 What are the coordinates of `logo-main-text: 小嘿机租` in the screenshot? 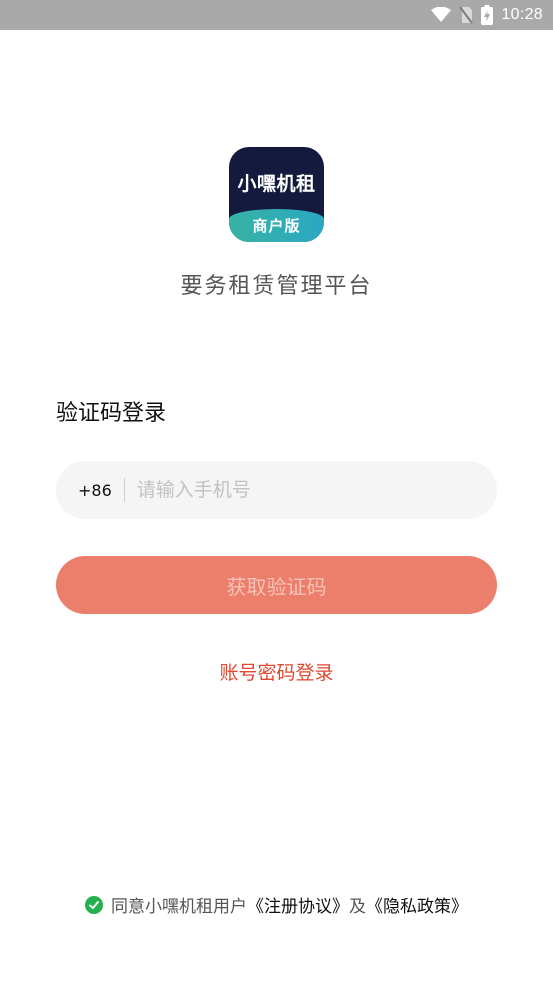 It's located at (276, 184).